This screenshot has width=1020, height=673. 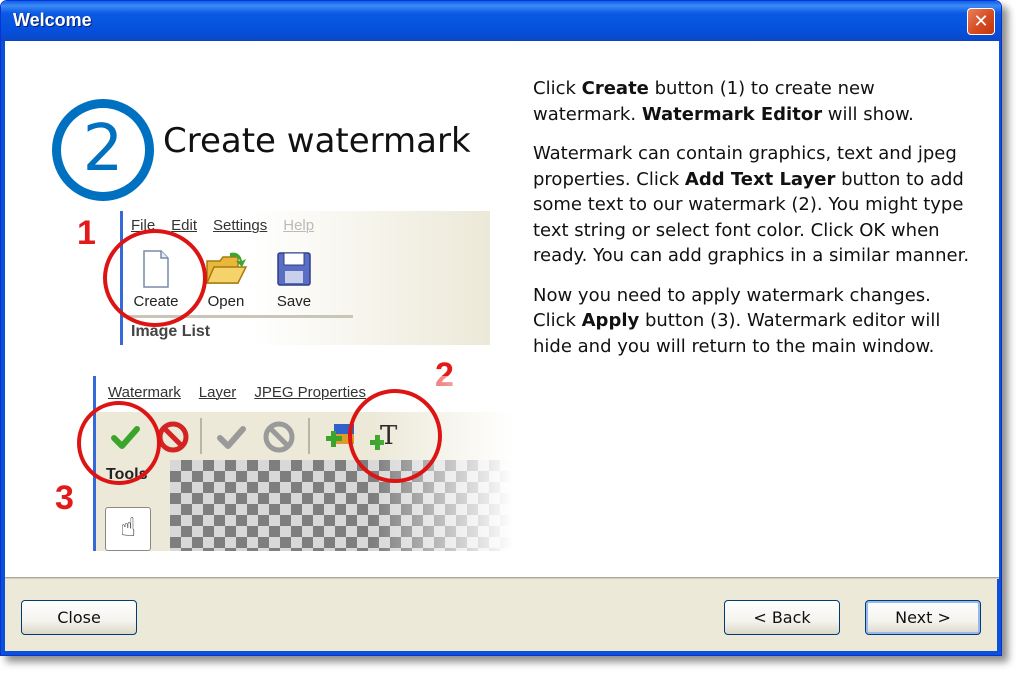 What do you see at coordinates (732, 114) in the screenshot?
I see `watermark-editor-keyword: Watermark Editor` at bounding box center [732, 114].